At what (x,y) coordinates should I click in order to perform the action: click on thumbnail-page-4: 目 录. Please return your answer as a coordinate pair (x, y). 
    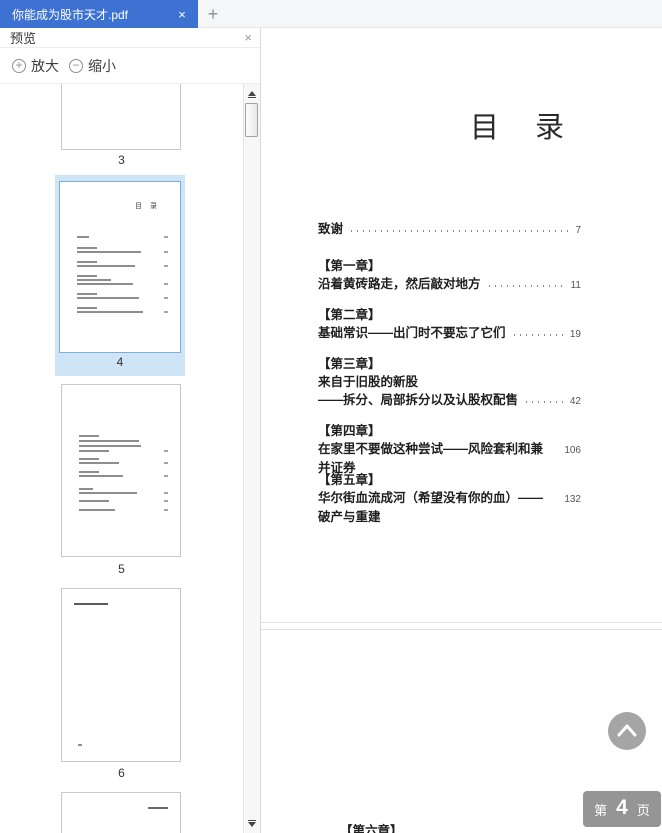
    Looking at the image, I should click on (120, 267).